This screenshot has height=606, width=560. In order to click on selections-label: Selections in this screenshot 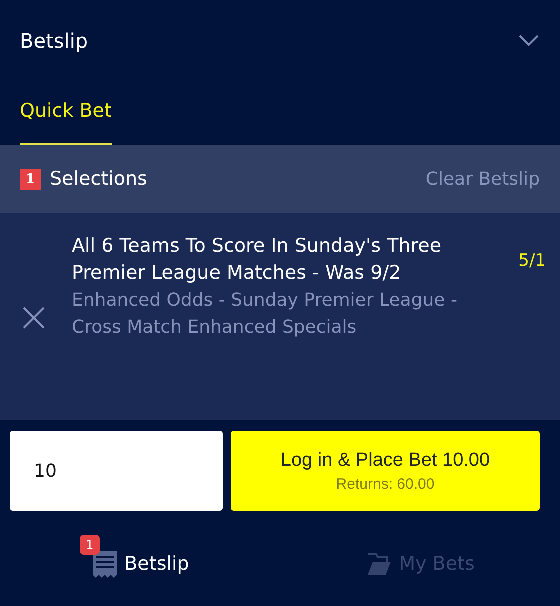, I will do `click(99, 179)`.